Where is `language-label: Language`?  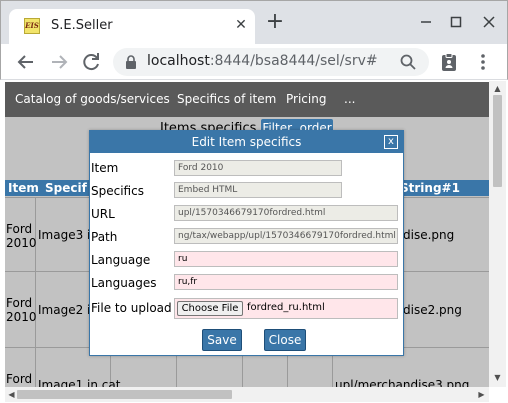
language-label: Language is located at coordinates (121, 260).